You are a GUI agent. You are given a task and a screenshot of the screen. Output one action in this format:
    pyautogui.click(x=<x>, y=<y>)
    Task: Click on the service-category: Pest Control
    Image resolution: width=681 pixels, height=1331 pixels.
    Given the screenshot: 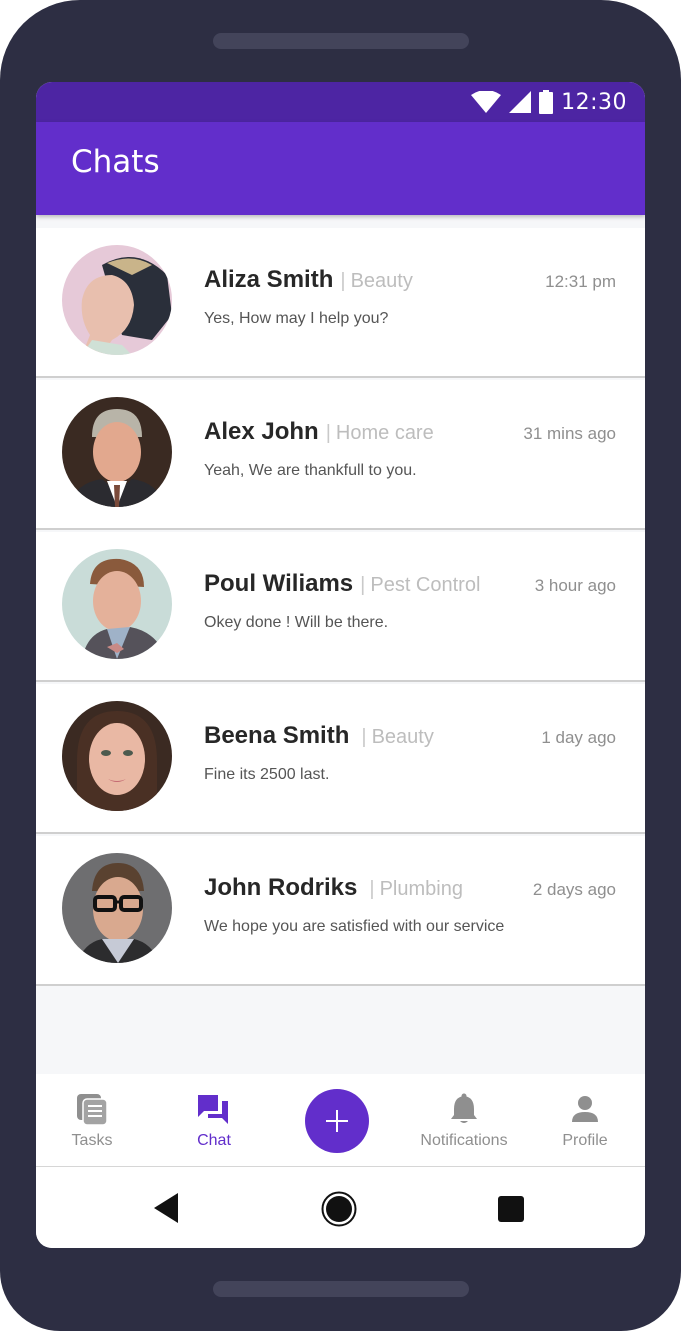 What is the action you would take?
    pyautogui.click(x=425, y=585)
    